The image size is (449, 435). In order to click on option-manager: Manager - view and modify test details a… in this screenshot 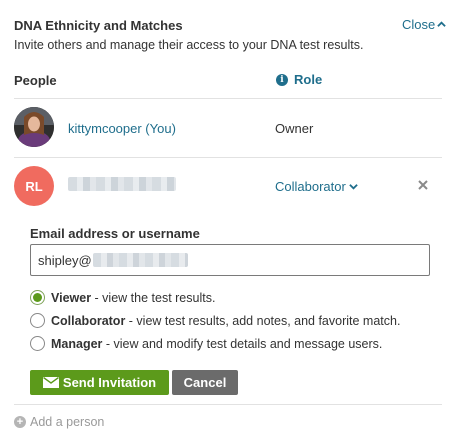, I will do `click(206, 343)`.